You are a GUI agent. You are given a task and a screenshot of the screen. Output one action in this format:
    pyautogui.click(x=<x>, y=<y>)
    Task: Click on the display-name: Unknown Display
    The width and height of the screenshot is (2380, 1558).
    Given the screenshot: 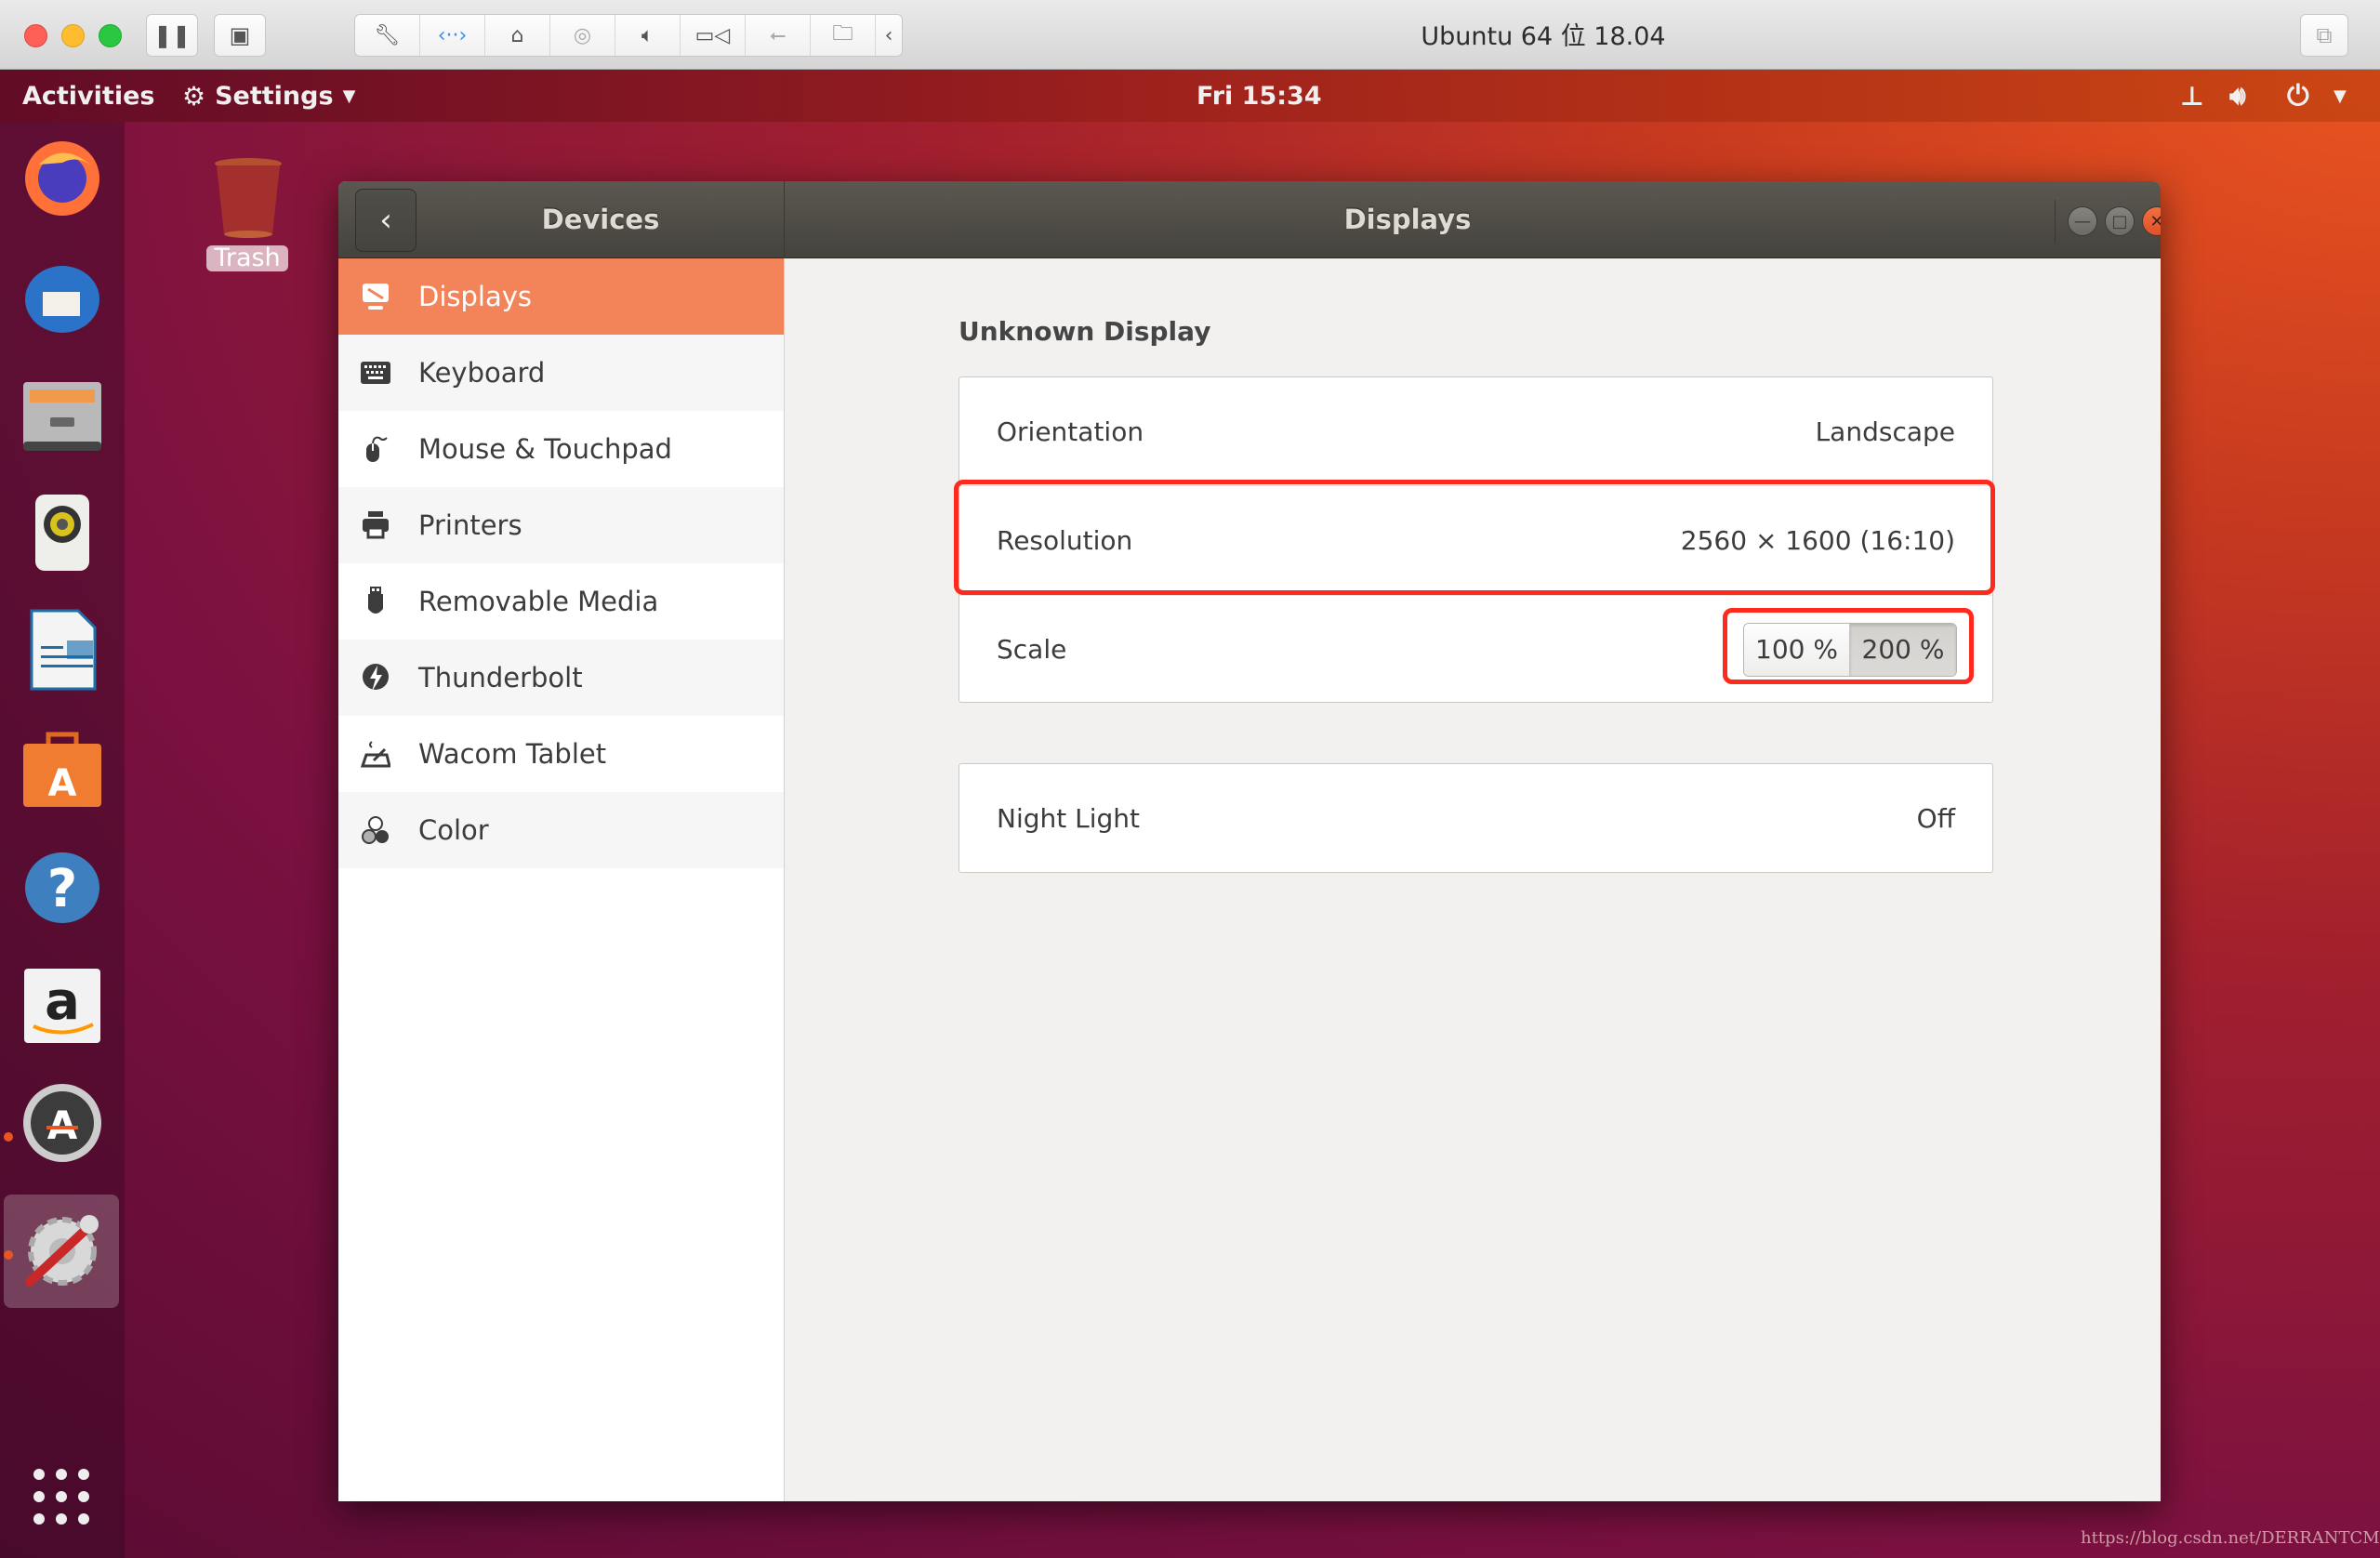 What is the action you would take?
    pyautogui.click(x=1085, y=331)
    